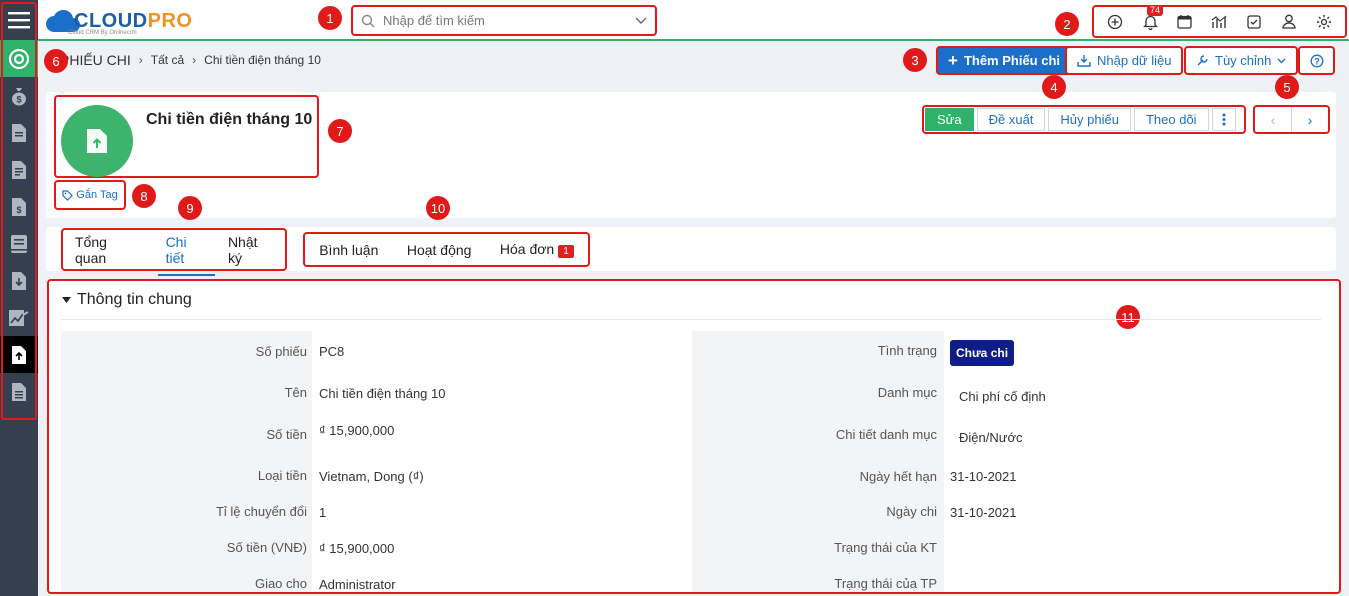 The width and height of the screenshot is (1349, 596). I want to click on customize-label: Tùy chỉnh, so click(1243, 60).